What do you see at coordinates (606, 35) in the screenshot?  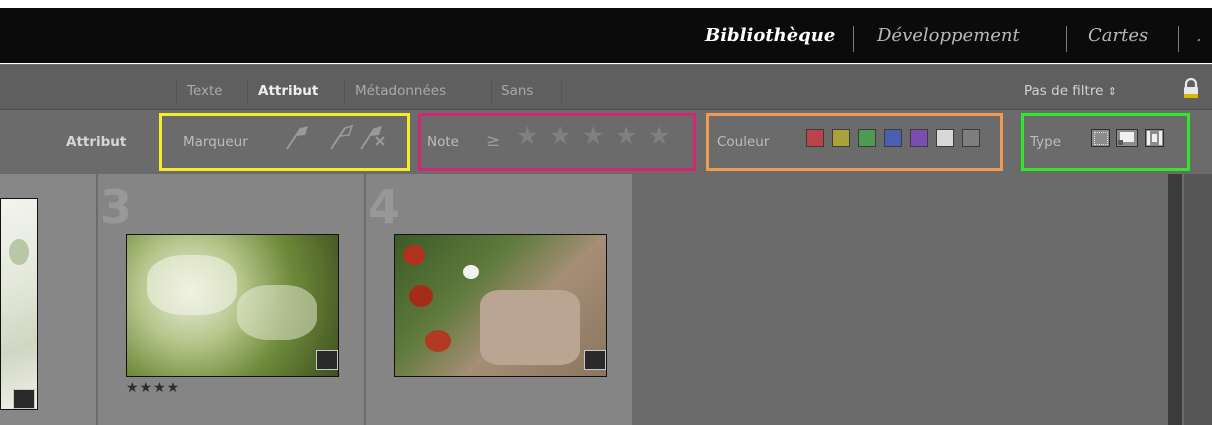 I see `module-picker-bar: Bibliothèque Développement Cartes .` at bounding box center [606, 35].